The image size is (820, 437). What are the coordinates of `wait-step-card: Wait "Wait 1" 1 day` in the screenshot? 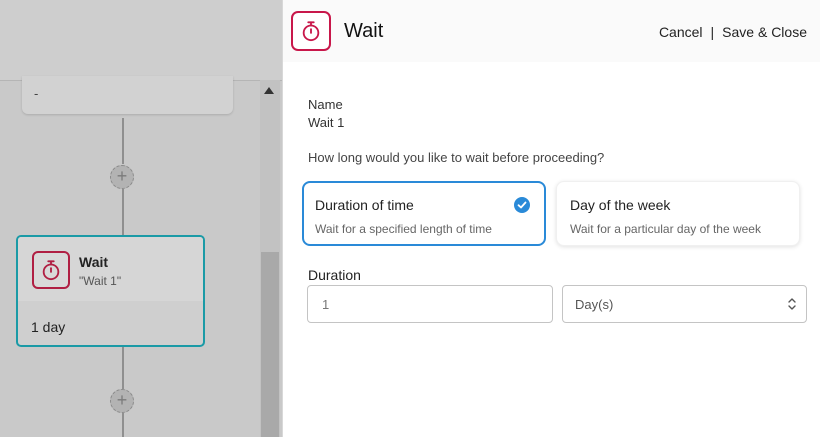 It's located at (110, 291).